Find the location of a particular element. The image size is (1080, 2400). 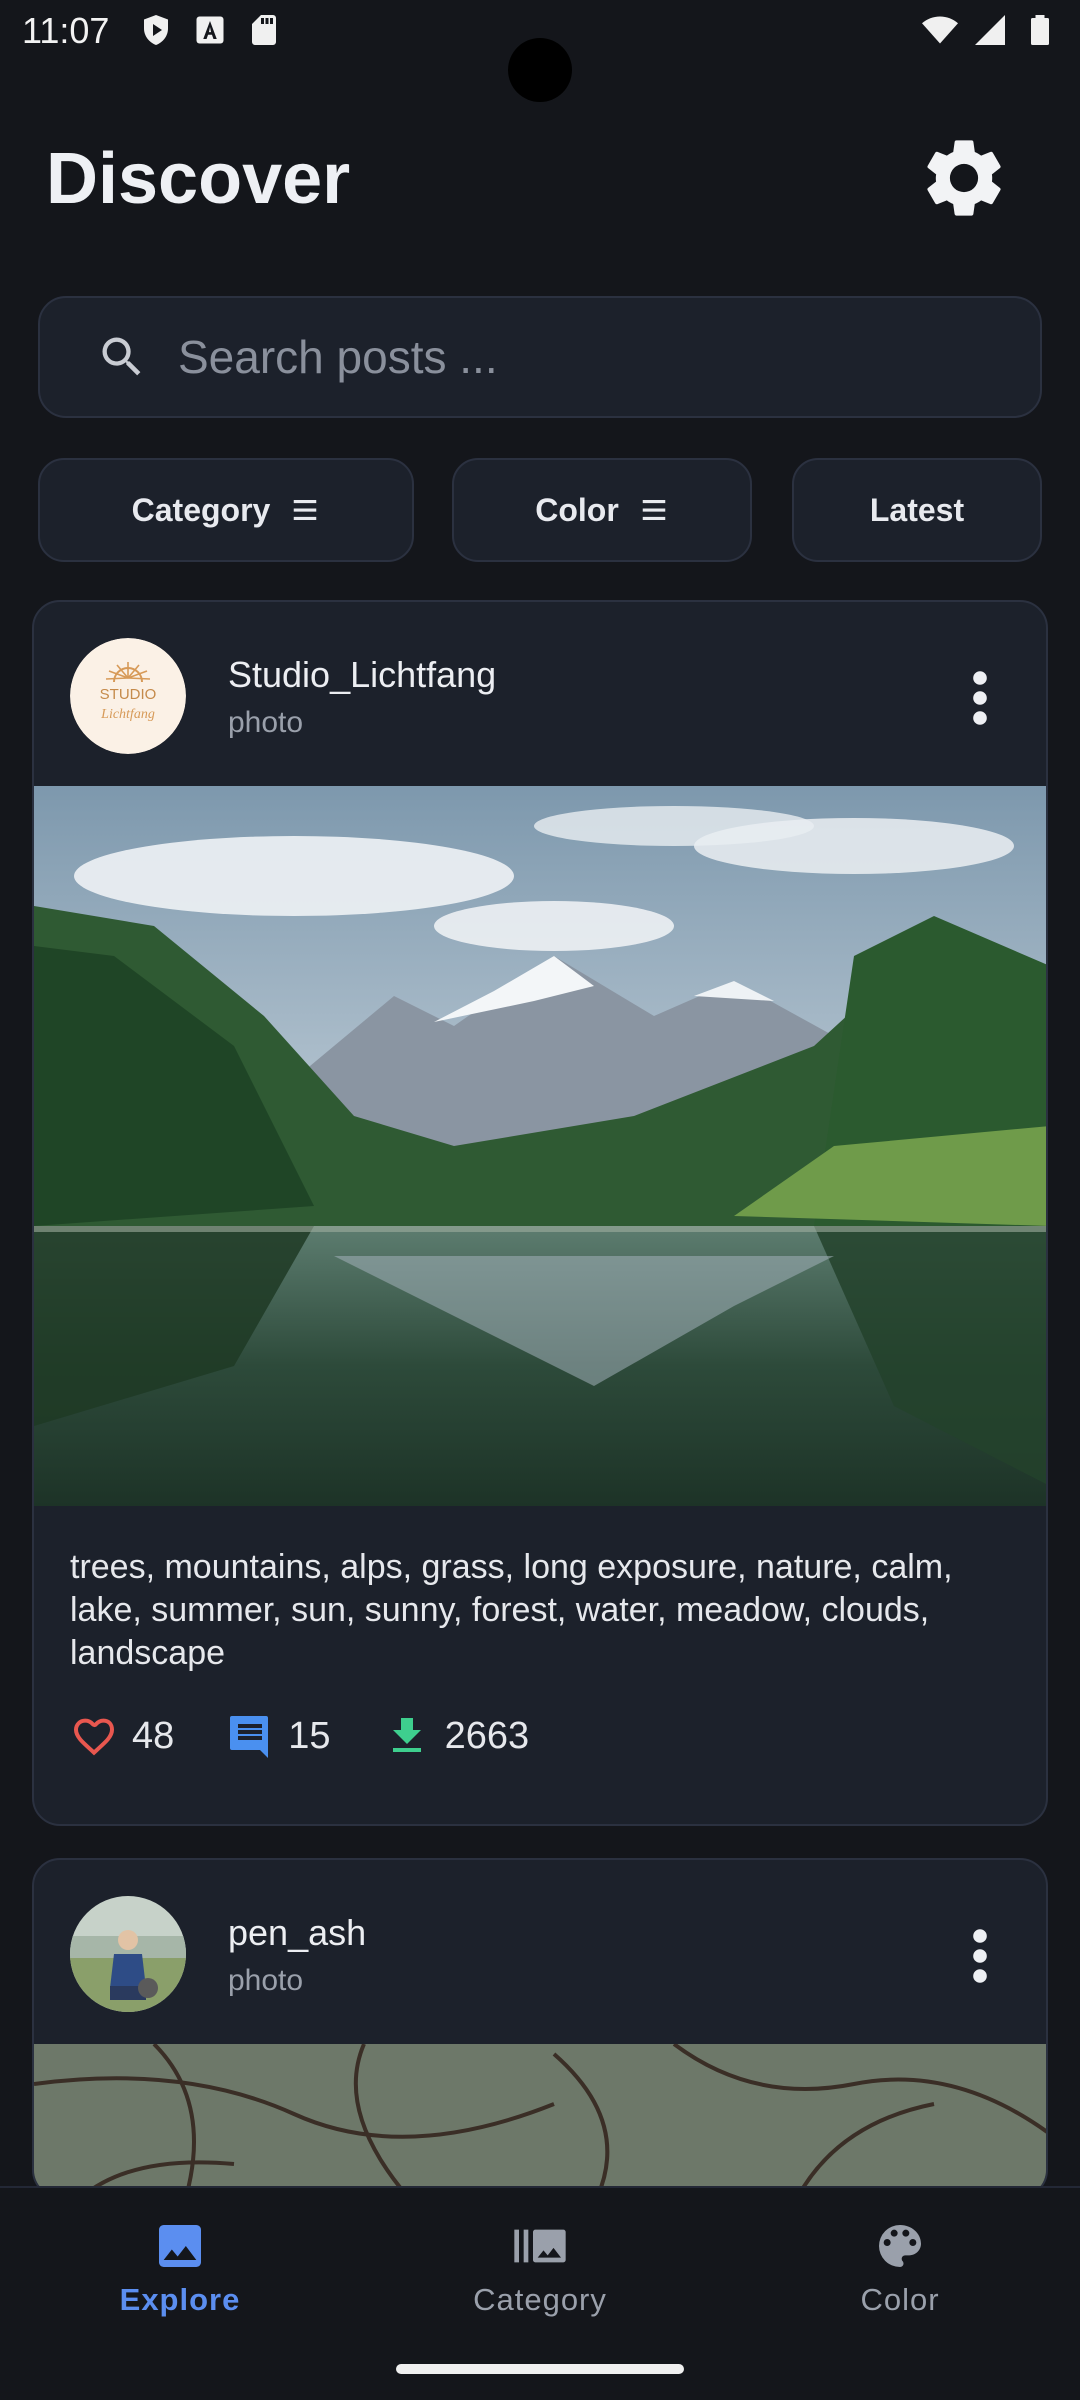

color-filter-button: Color is located at coordinates (602, 510).